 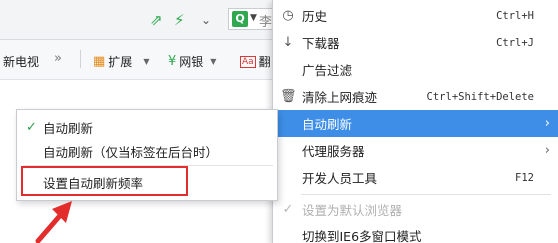 I want to click on clock-icon: ◷, so click(x=288, y=15).